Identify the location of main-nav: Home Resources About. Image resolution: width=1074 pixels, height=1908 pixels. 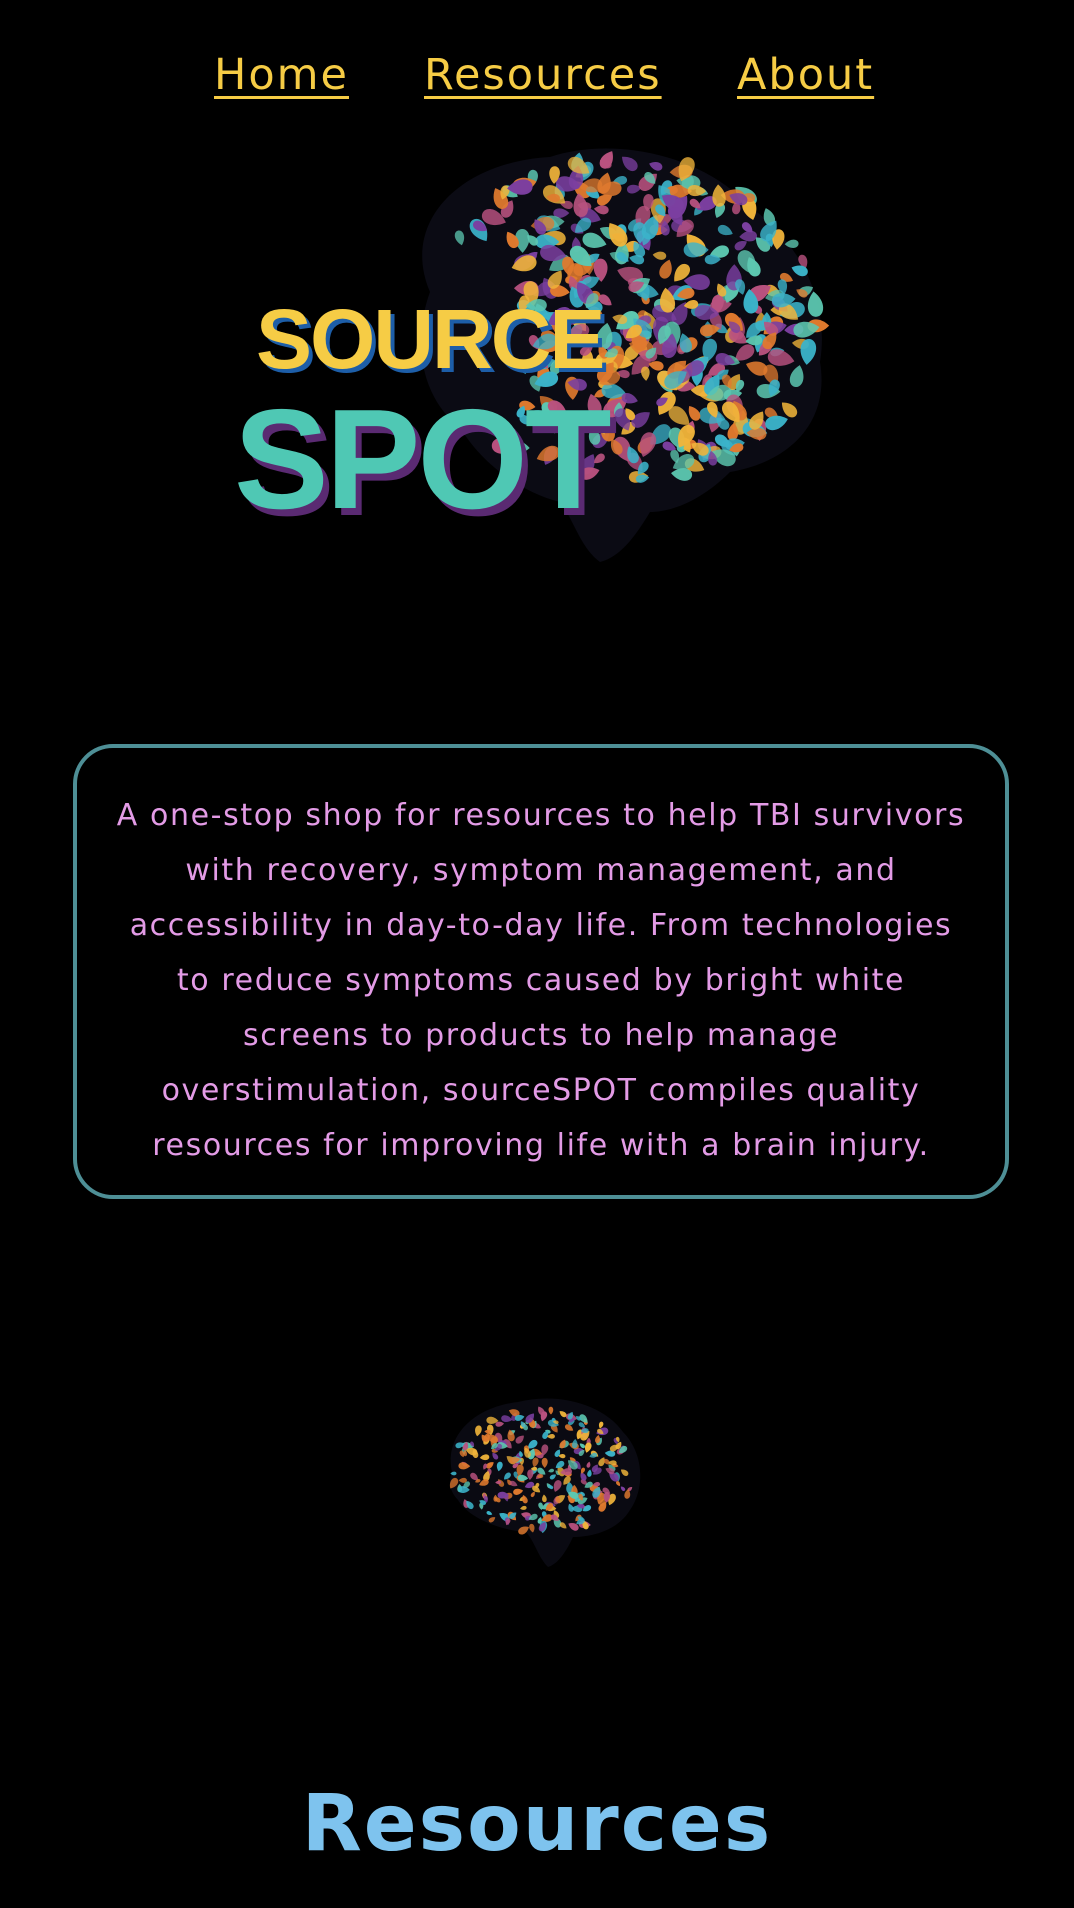
(537, 75).